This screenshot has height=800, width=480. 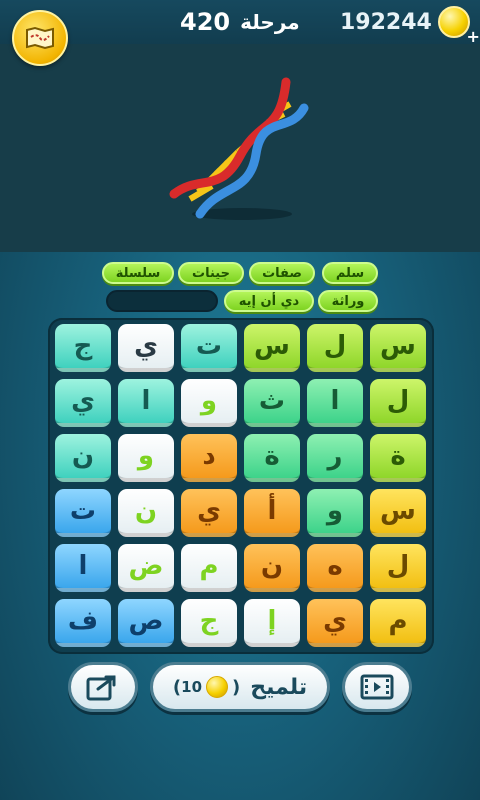 I want to click on hint-paren-open: (, so click(x=177, y=687).